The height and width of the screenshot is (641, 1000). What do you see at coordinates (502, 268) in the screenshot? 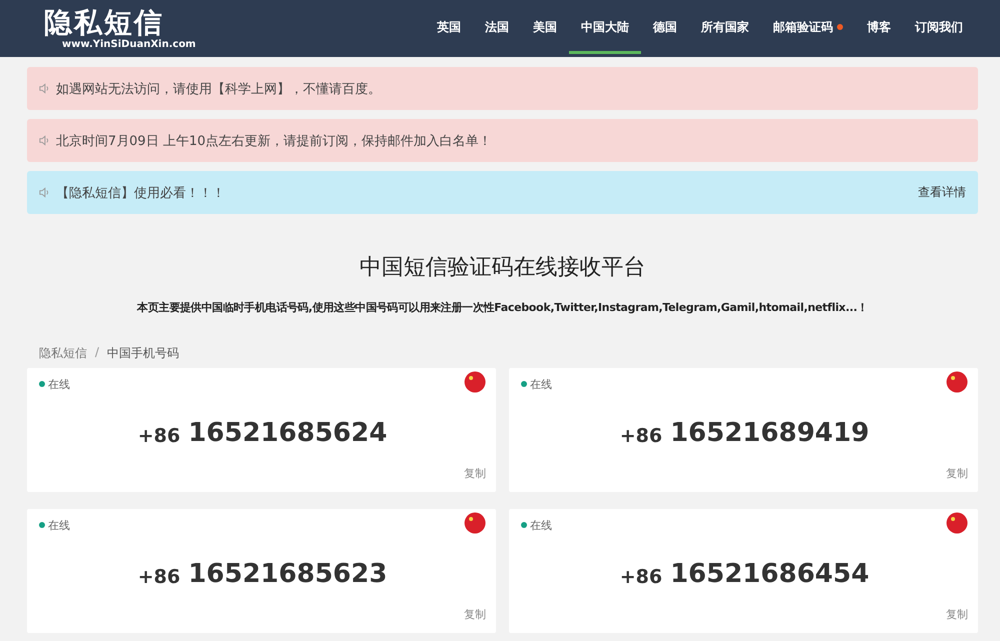
I see `page-heading: 中国短信验证码在线接收平台` at bounding box center [502, 268].